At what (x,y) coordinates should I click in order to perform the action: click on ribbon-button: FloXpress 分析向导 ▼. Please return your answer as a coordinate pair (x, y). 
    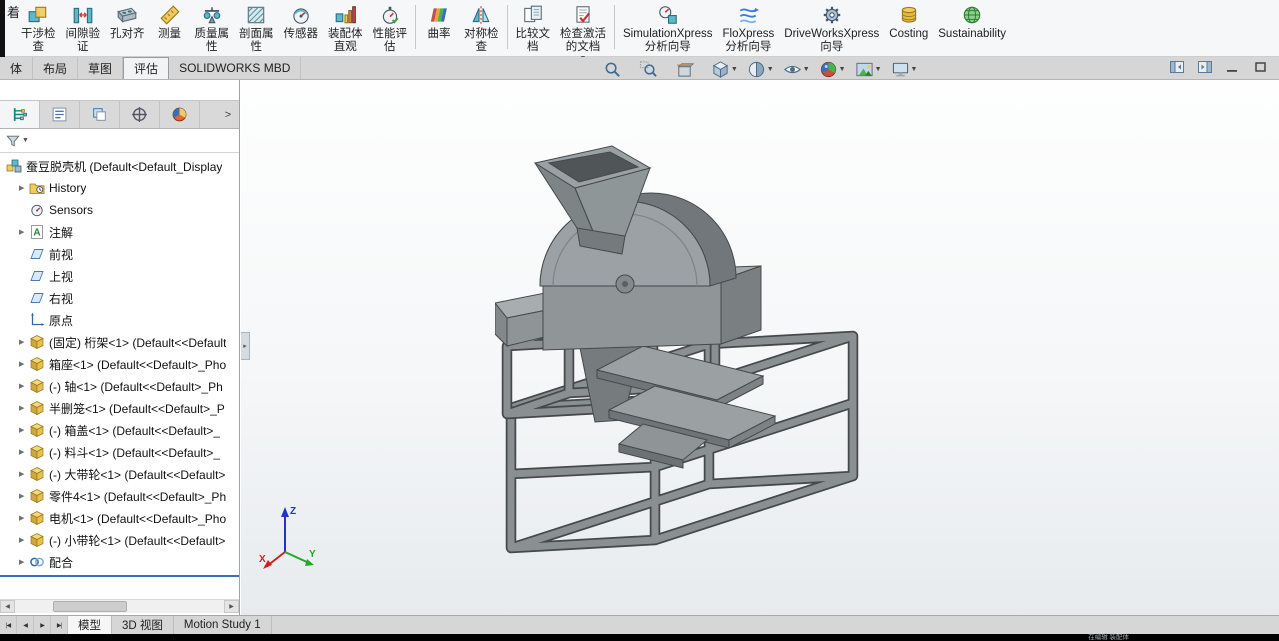
    Looking at the image, I should click on (748, 28).